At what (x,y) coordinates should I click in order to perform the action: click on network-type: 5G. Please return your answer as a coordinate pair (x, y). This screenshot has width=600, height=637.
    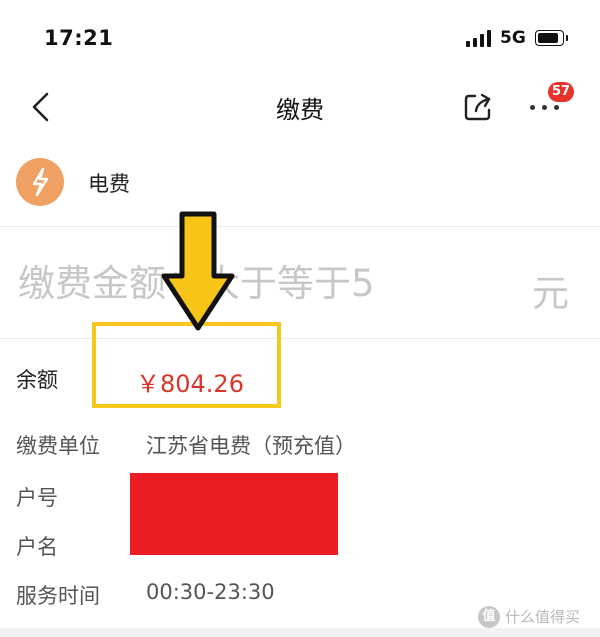
    Looking at the image, I should click on (513, 38).